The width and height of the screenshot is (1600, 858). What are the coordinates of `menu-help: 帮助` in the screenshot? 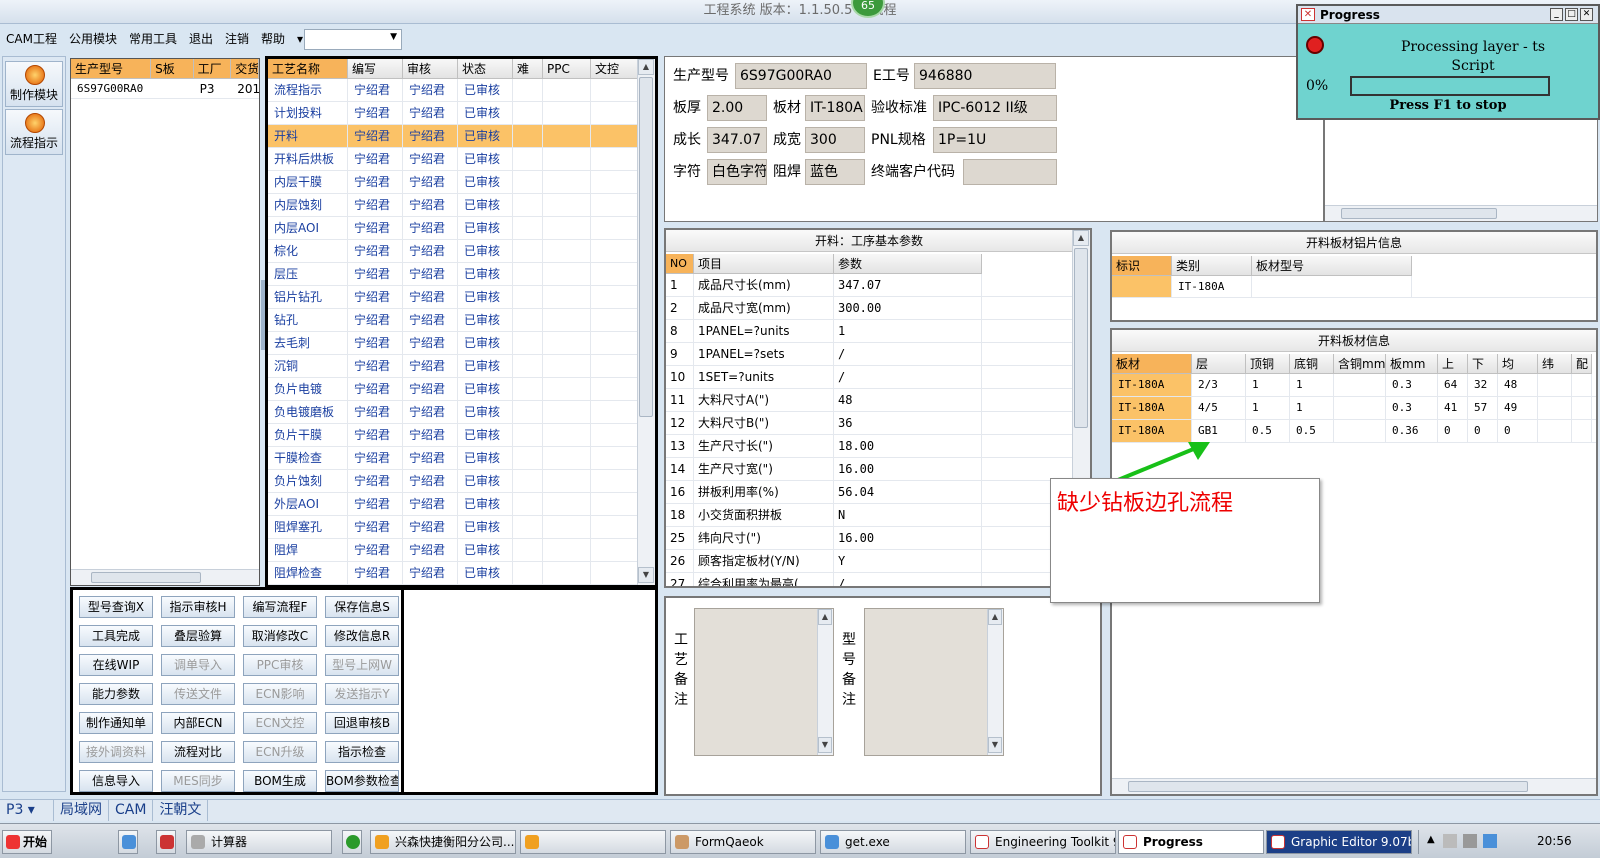 It's located at (273, 39).